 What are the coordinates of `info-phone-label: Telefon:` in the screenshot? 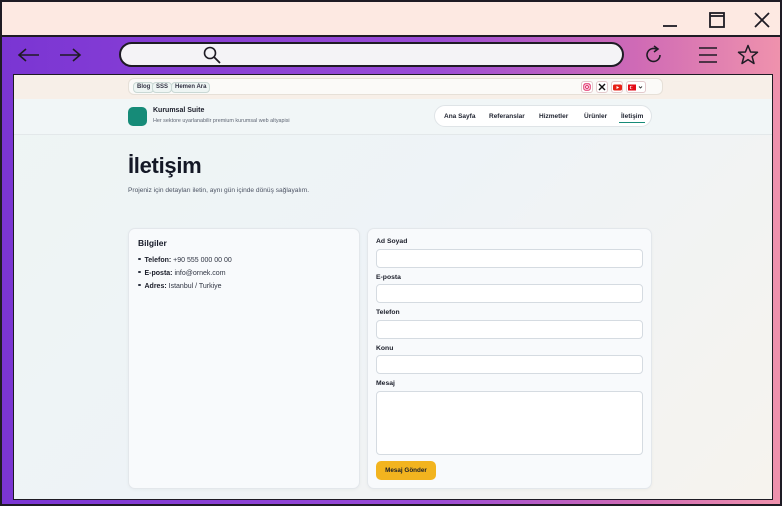 It's located at (158, 260).